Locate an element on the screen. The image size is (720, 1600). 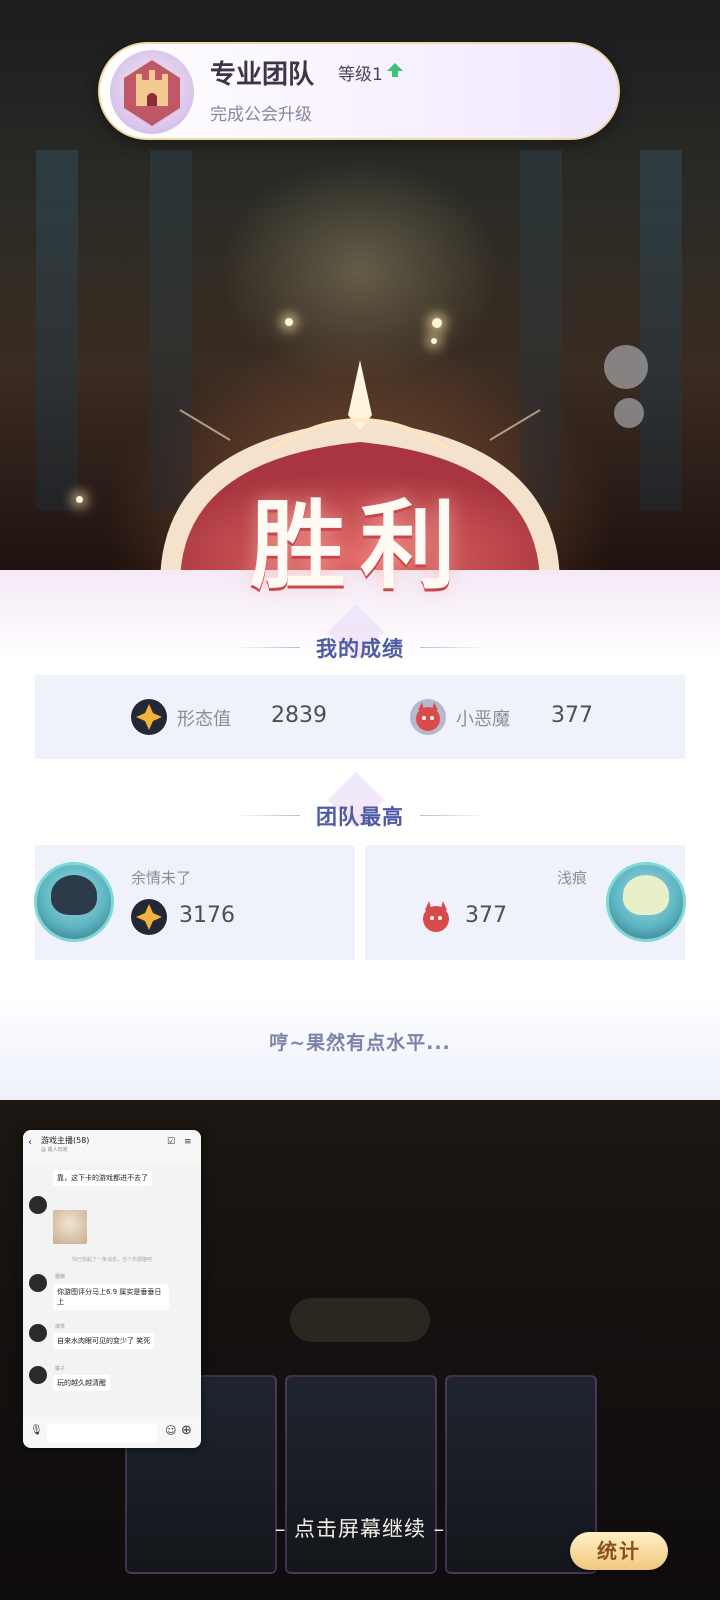
sender-name: 橘子 is located at coordinates (60, 1369).